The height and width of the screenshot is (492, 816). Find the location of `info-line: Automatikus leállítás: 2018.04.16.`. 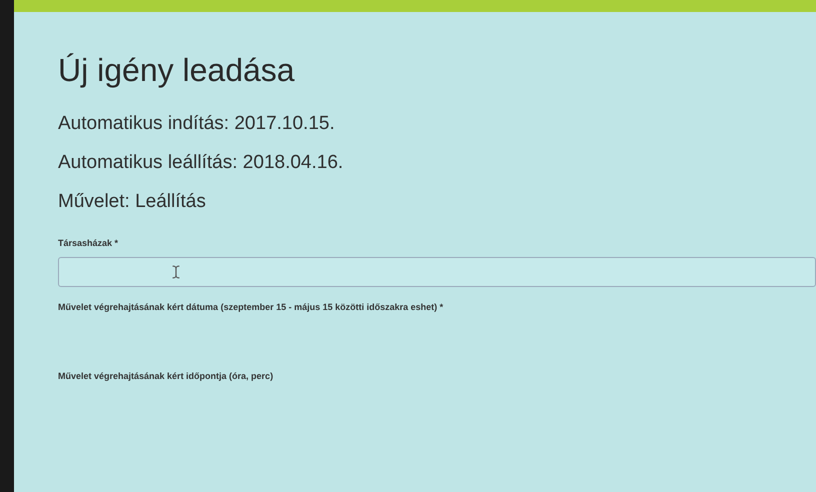

info-line: Automatikus leállítás: 2018.04.16. is located at coordinates (201, 162).